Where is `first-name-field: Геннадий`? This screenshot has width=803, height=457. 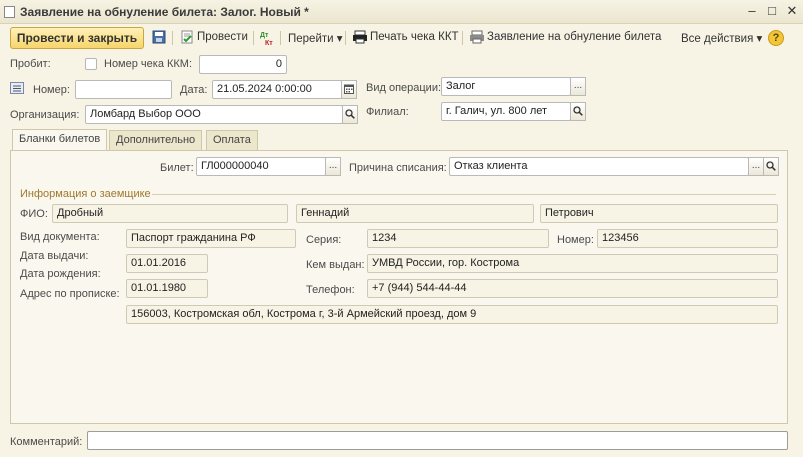
first-name-field: Геннадий is located at coordinates (415, 213).